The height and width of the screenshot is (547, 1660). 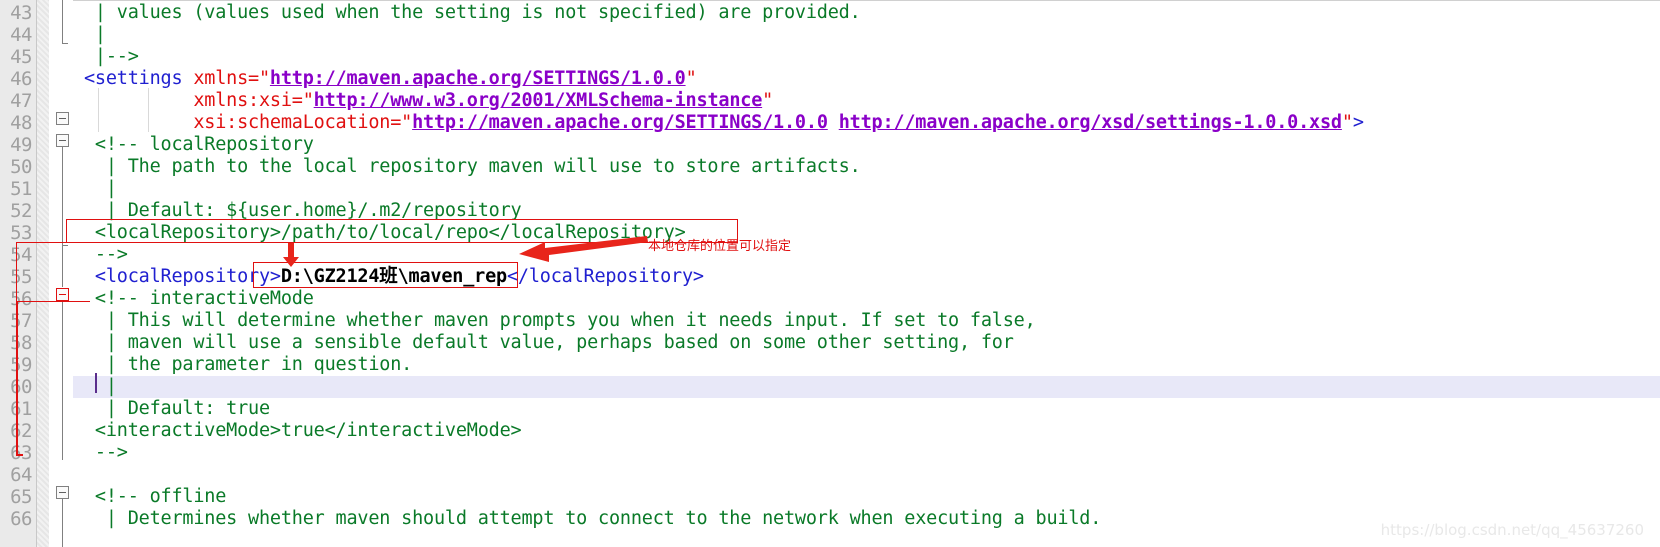 I want to click on code-line: -->, so click(x=100, y=453).